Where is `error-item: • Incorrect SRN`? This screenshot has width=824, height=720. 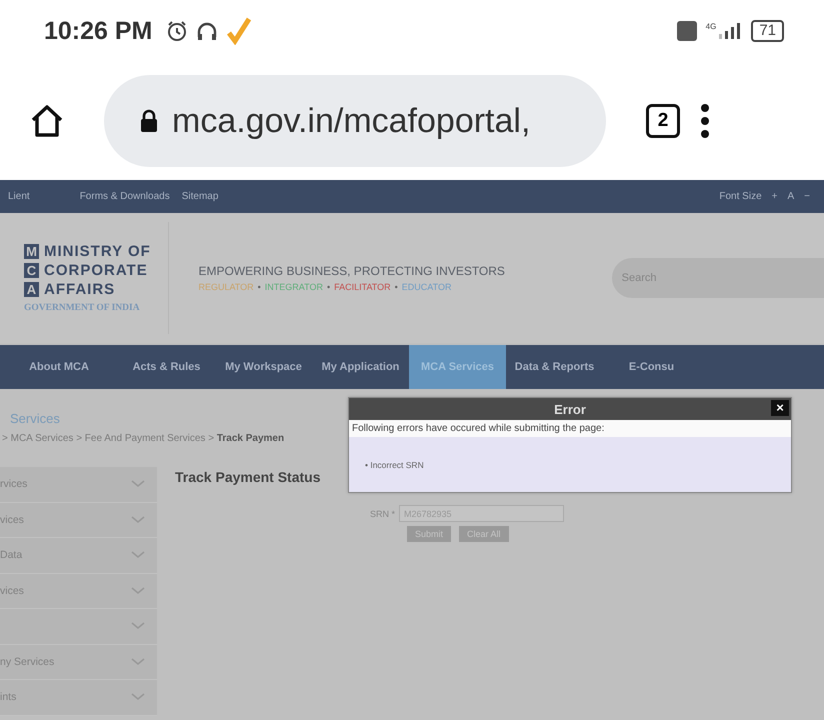
error-item: • Incorrect SRN is located at coordinates (395, 465).